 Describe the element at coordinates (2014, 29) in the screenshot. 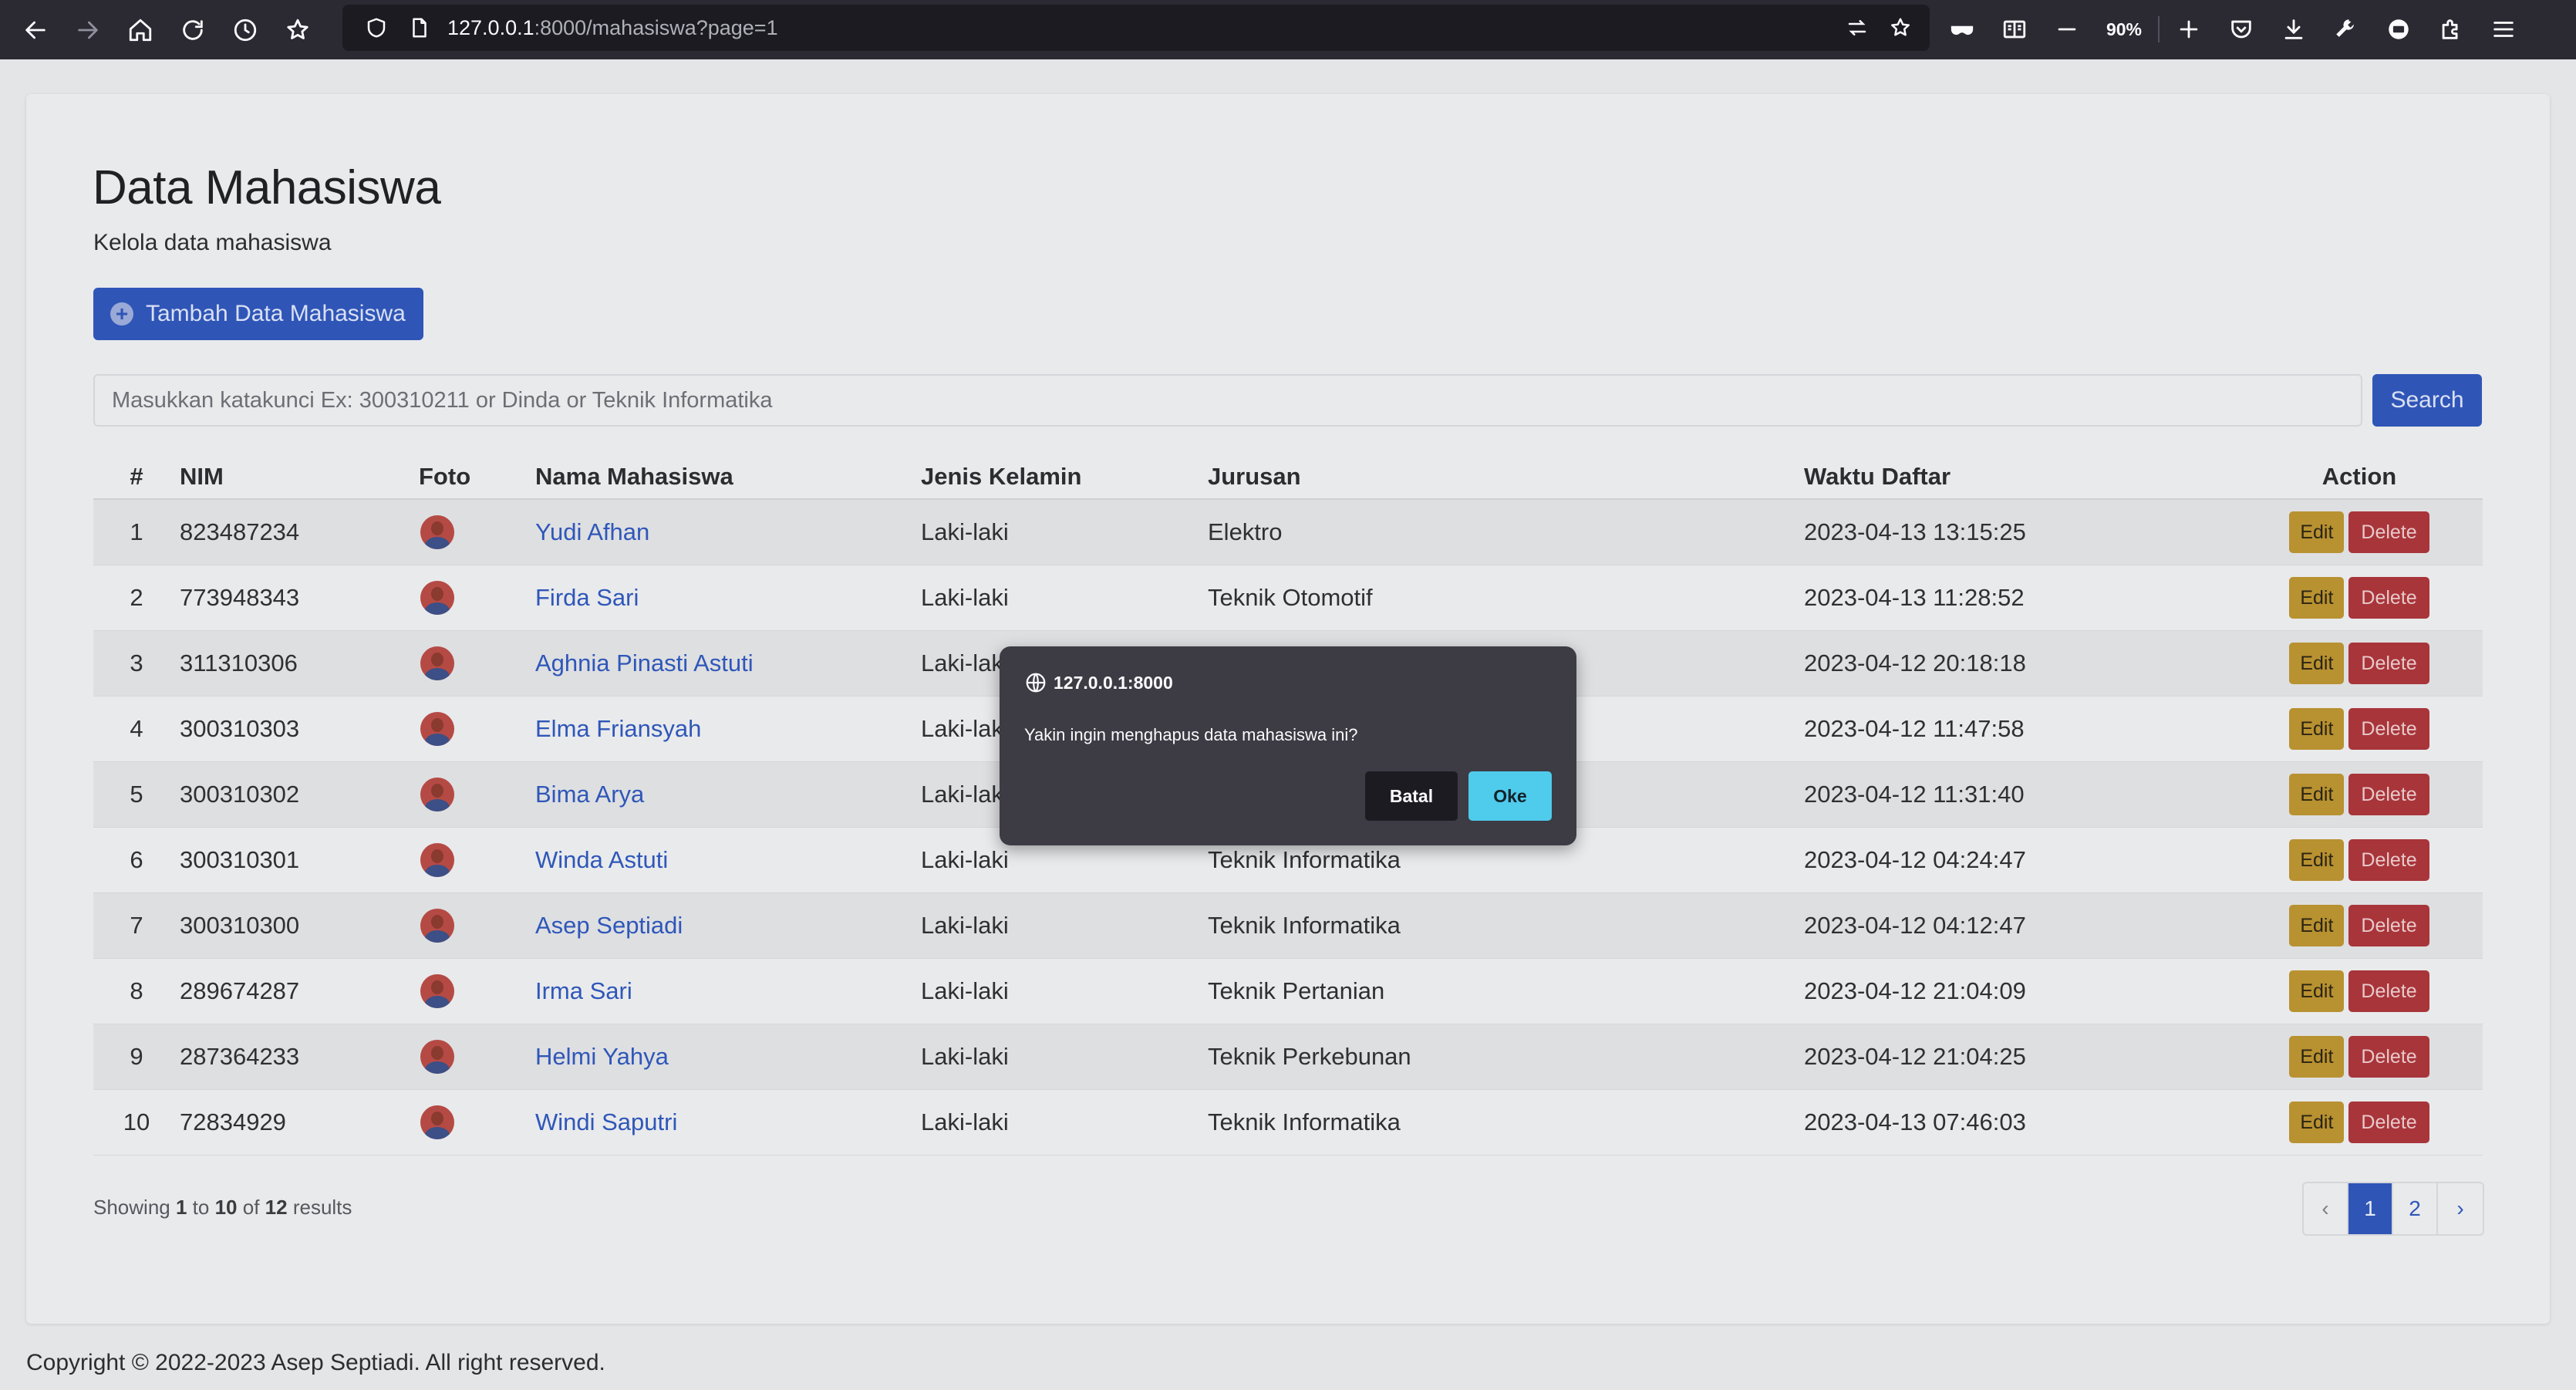

I see `reader-view-icon` at that location.